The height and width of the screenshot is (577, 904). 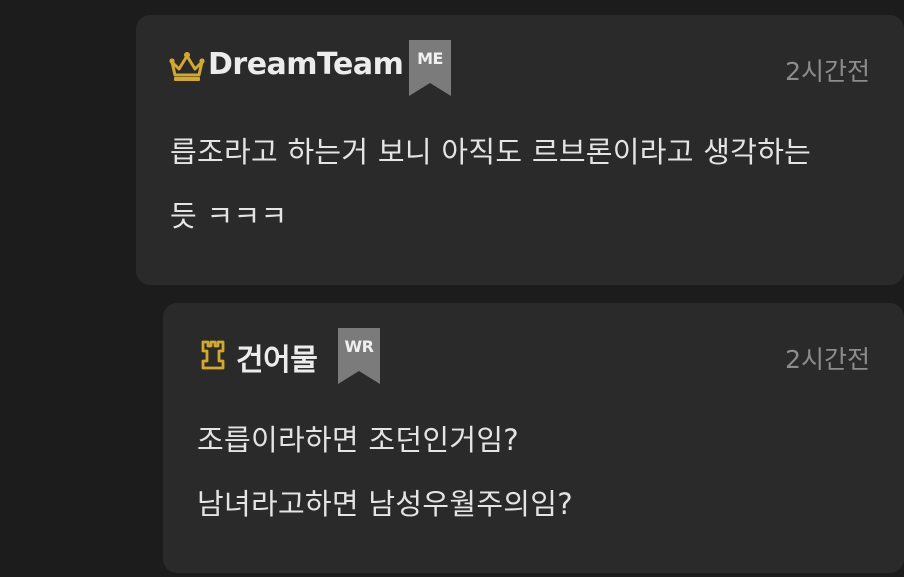 What do you see at coordinates (306, 64) in the screenshot?
I see `comment-author: DreamTeam` at bounding box center [306, 64].